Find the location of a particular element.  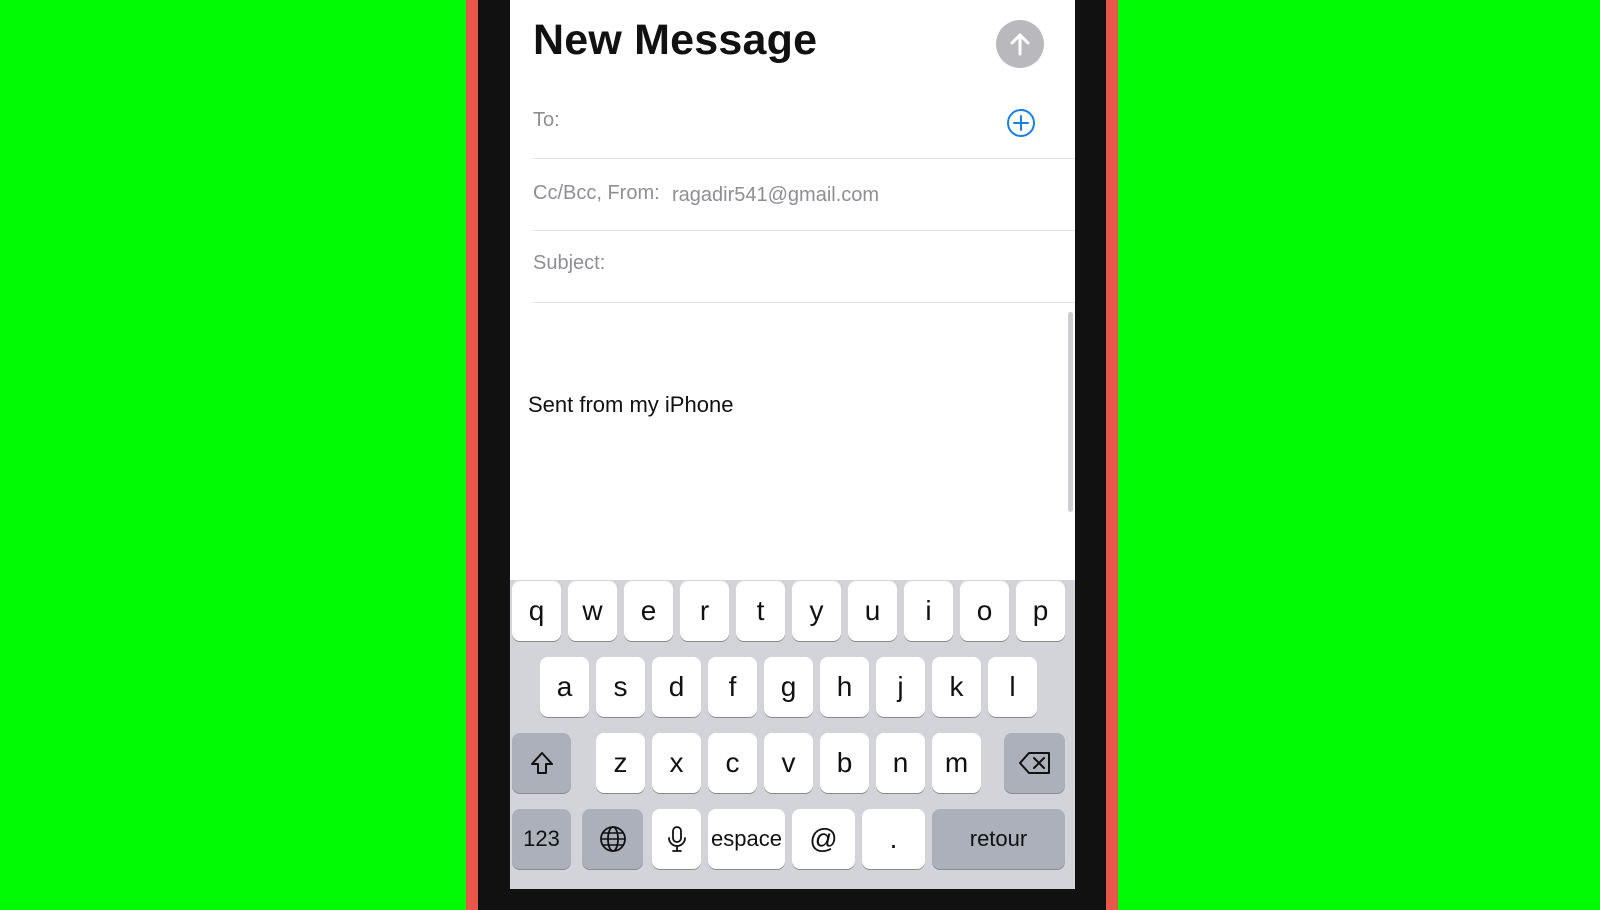

key-i: i is located at coordinates (928, 611).